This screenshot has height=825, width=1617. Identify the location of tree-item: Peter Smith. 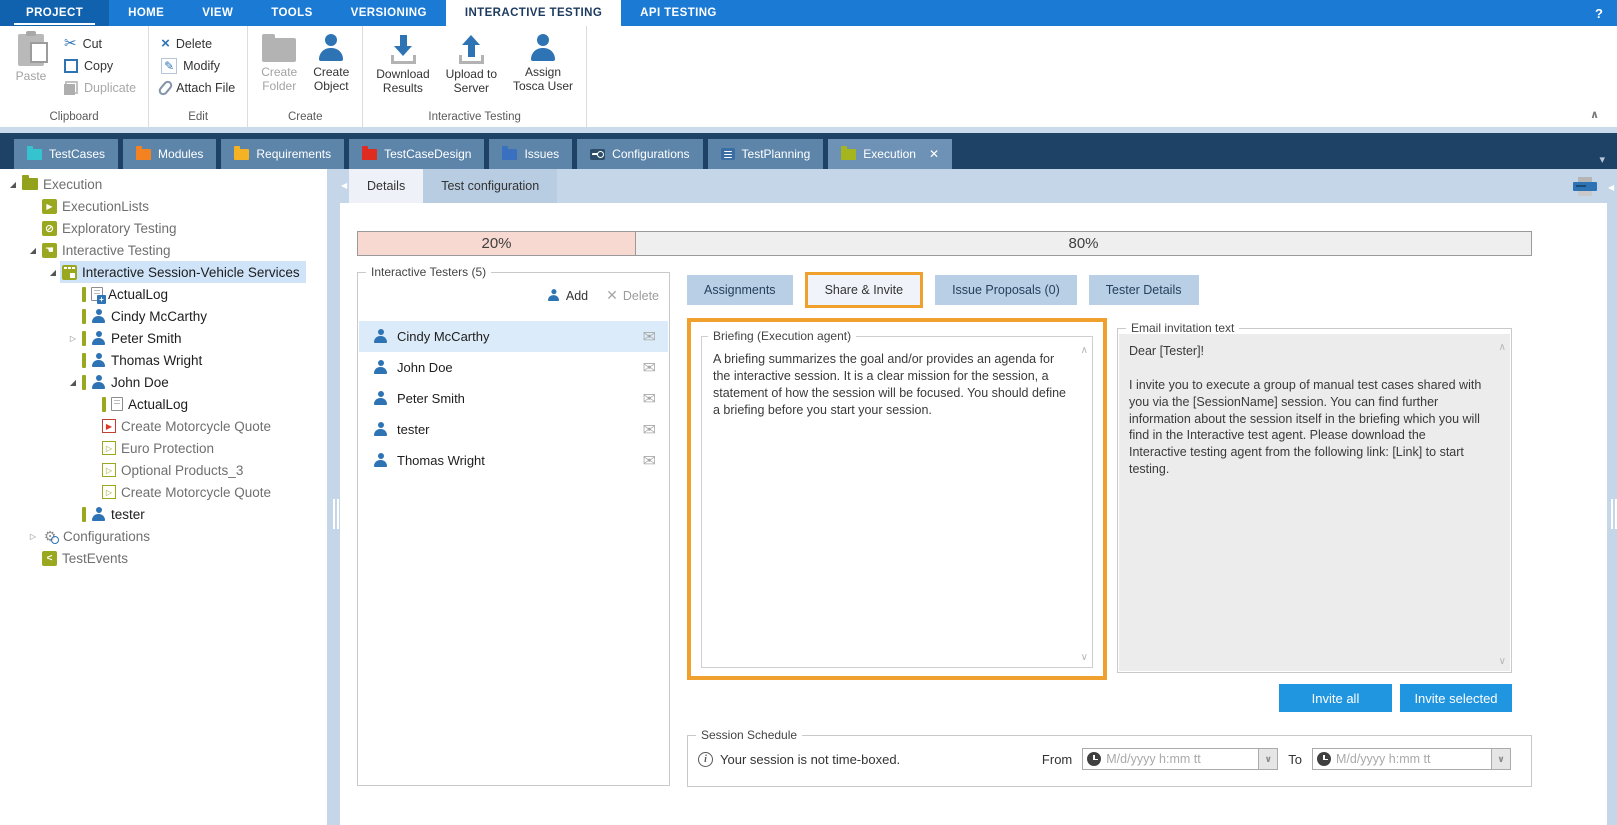
(163, 338).